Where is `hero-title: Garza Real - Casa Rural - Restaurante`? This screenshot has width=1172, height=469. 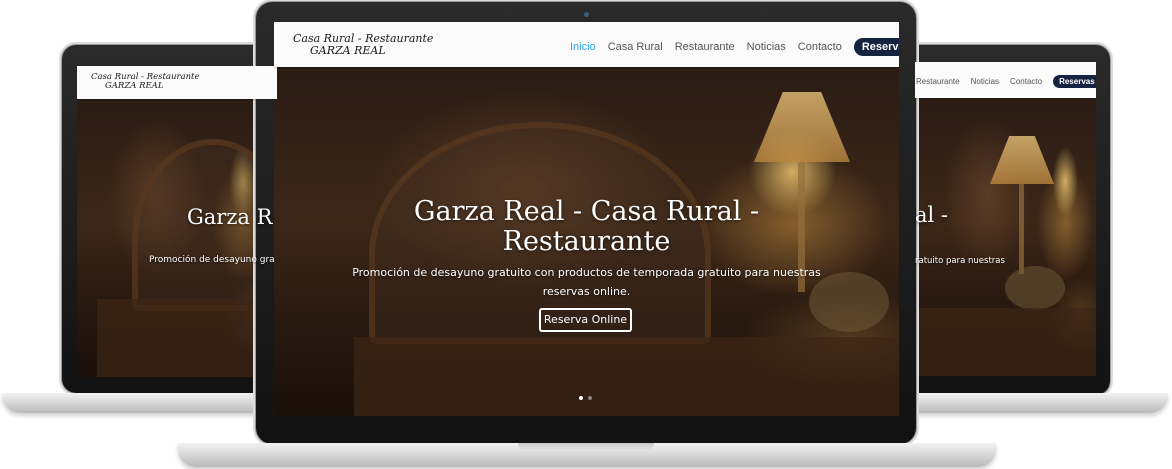
hero-title: Garza Real - Casa Rural - Restaurante is located at coordinates (586, 227).